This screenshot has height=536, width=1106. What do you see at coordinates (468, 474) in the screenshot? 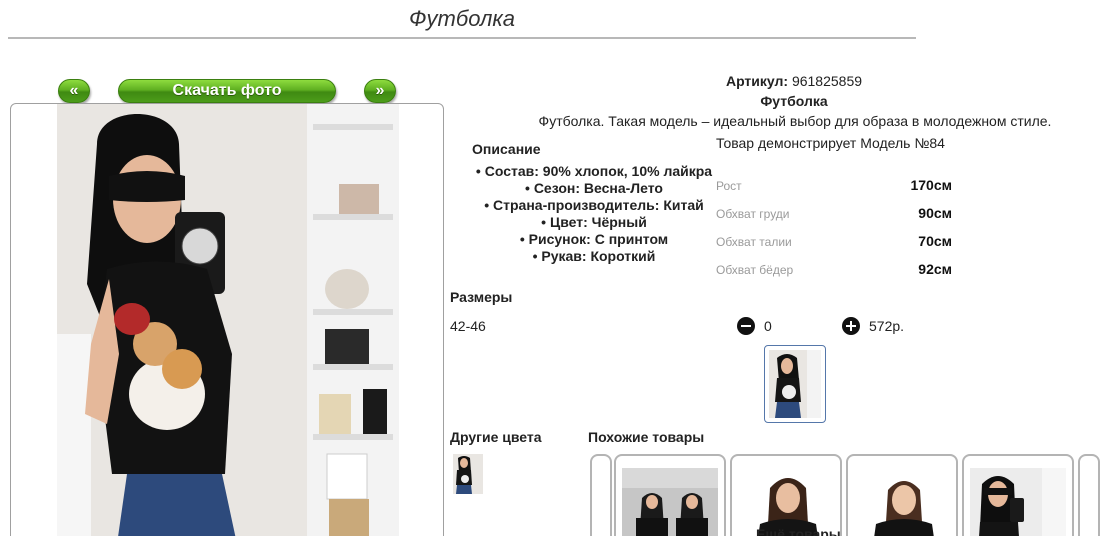
I see `other-color-thumbnail` at bounding box center [468, 474].